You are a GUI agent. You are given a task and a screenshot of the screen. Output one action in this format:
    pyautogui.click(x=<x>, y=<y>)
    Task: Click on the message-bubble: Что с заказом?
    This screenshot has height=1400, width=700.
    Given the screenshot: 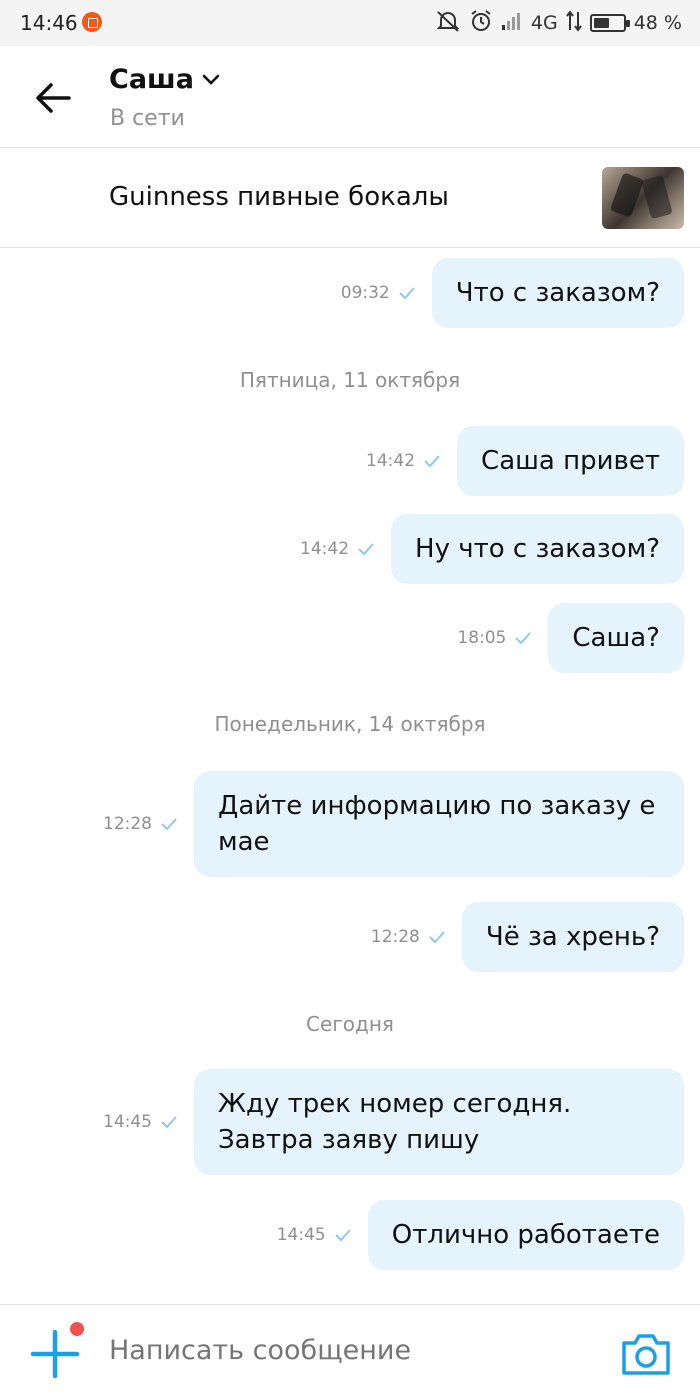 What is the action you would take?
    pyautogui.click(x=557, y=293)
    